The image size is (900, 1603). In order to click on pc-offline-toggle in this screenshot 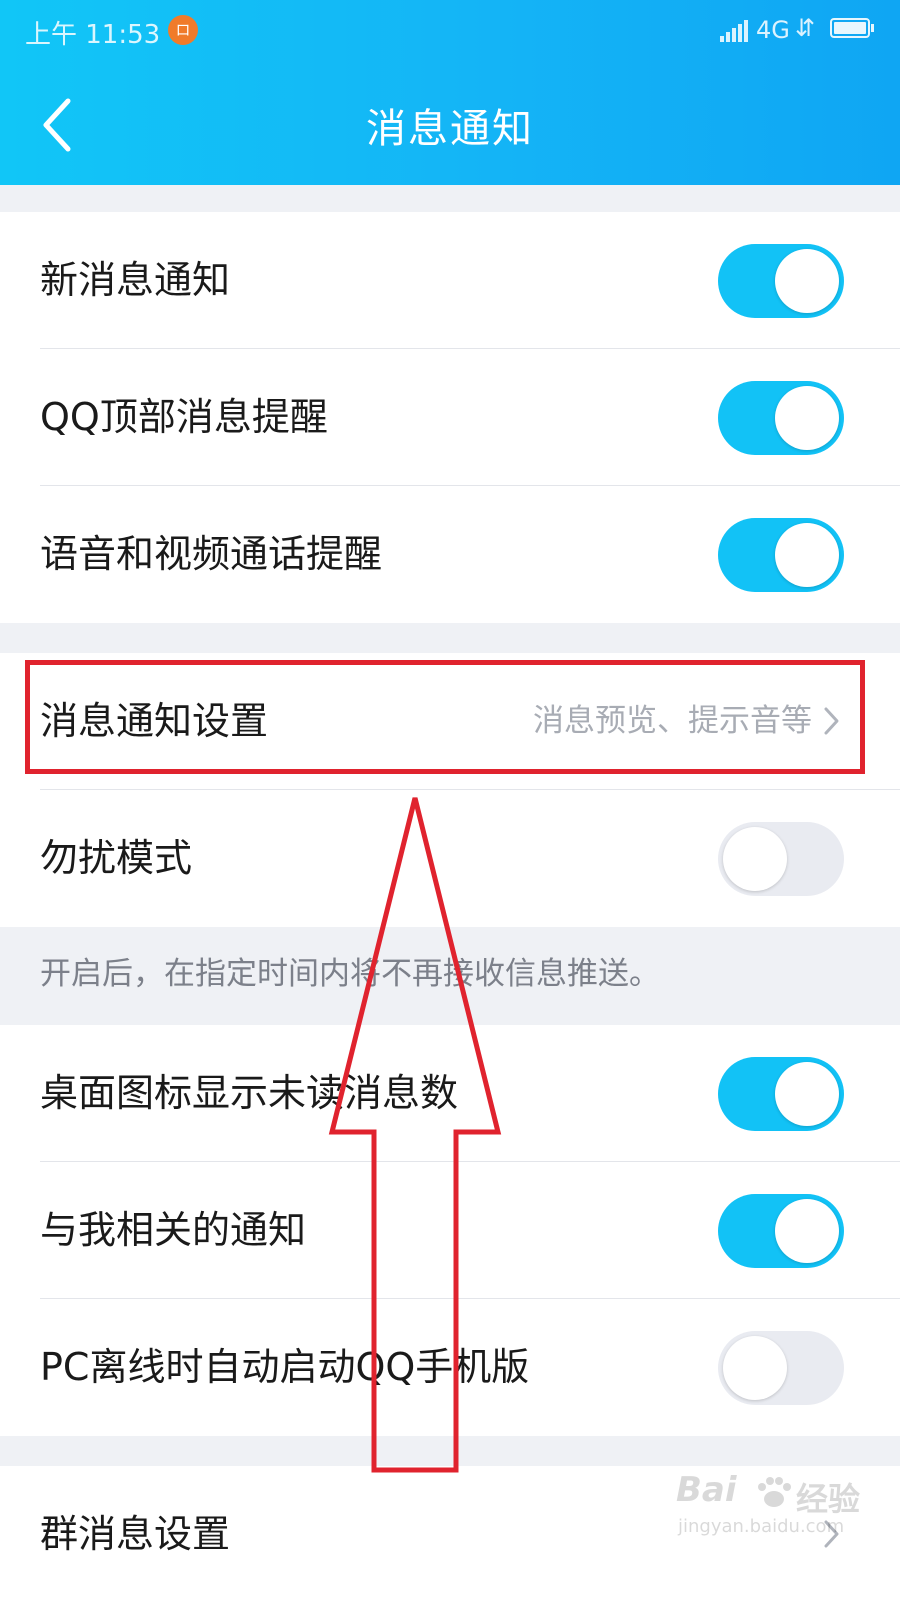, I will do `click(781, 1368)`.